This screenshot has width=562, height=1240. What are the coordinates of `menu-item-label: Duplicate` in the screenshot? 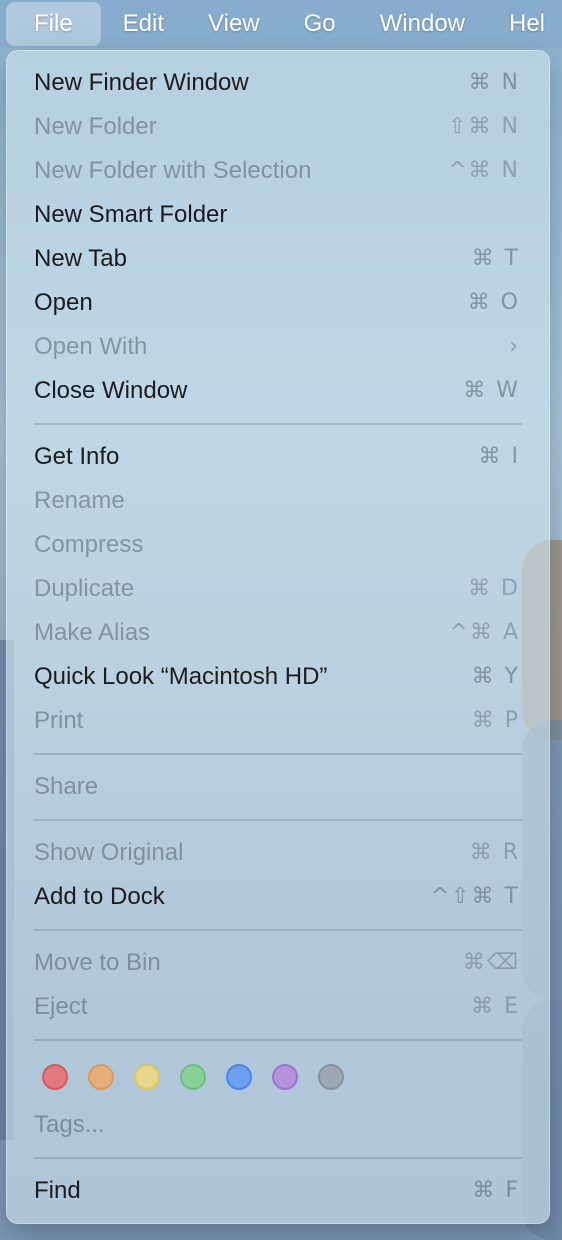 It's located at (84, 588).